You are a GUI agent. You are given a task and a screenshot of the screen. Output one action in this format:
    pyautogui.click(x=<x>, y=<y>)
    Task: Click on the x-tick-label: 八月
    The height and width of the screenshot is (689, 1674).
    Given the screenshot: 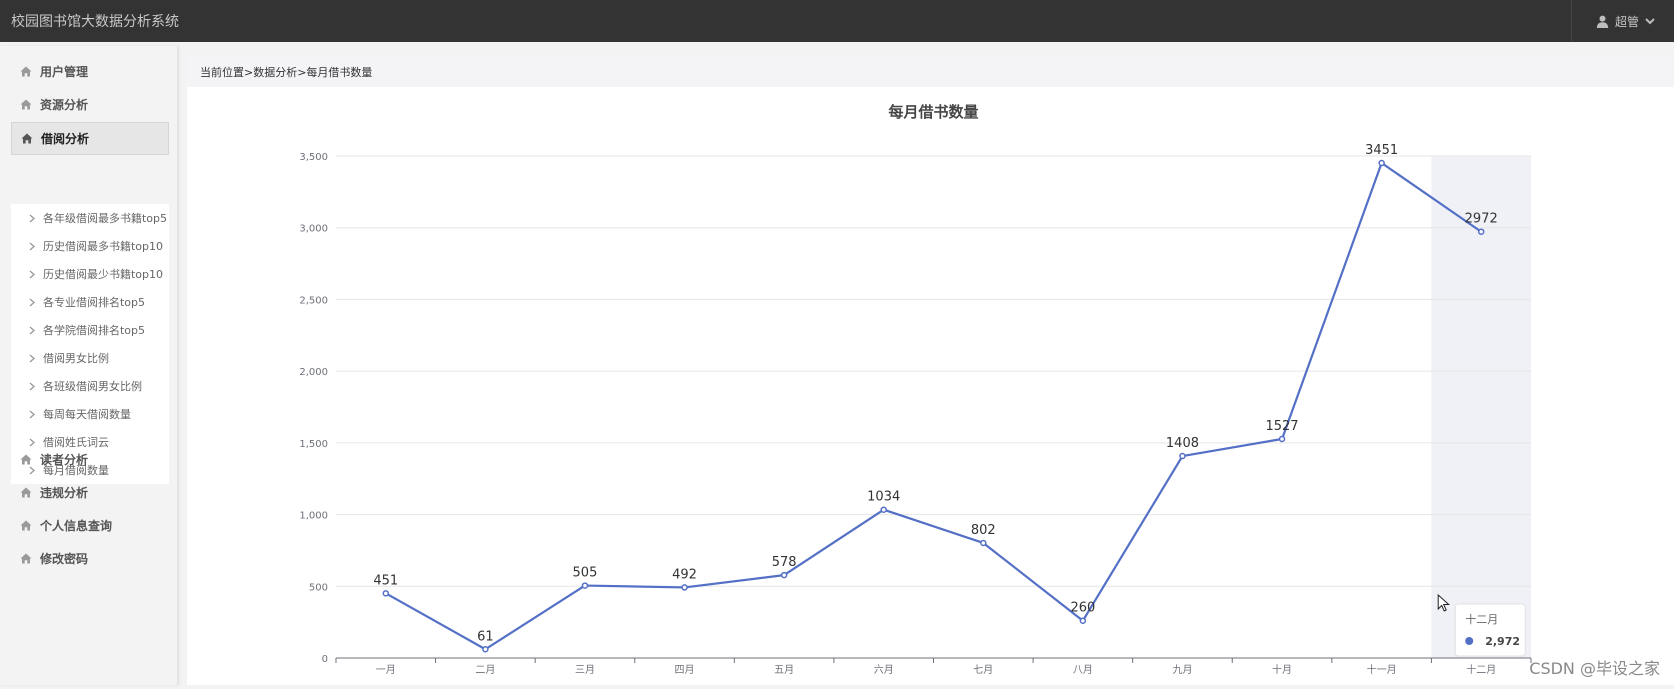 What is the action you would take?
    pyautogui.click(x=1083, y=670)
    